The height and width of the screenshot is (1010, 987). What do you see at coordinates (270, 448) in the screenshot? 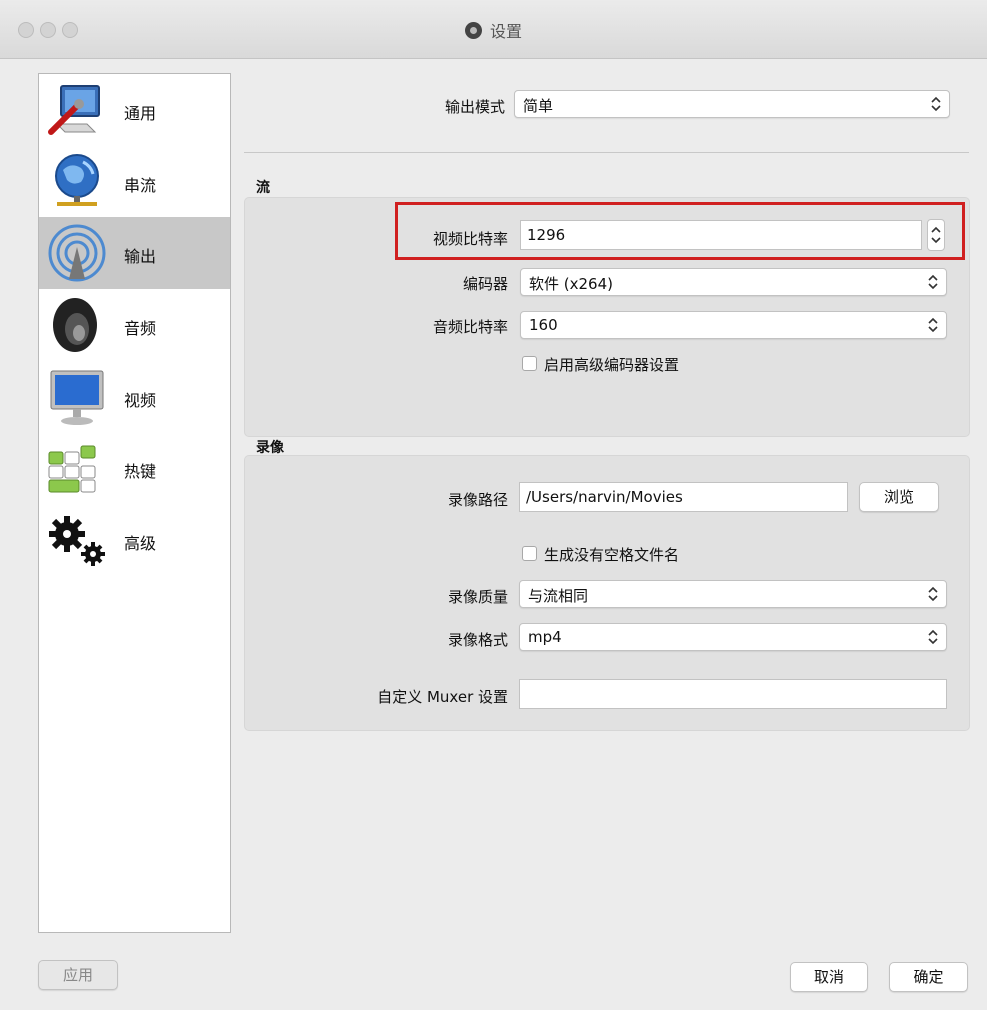
I see `recording-section-title: 录像` at bounding box center [270, 448].